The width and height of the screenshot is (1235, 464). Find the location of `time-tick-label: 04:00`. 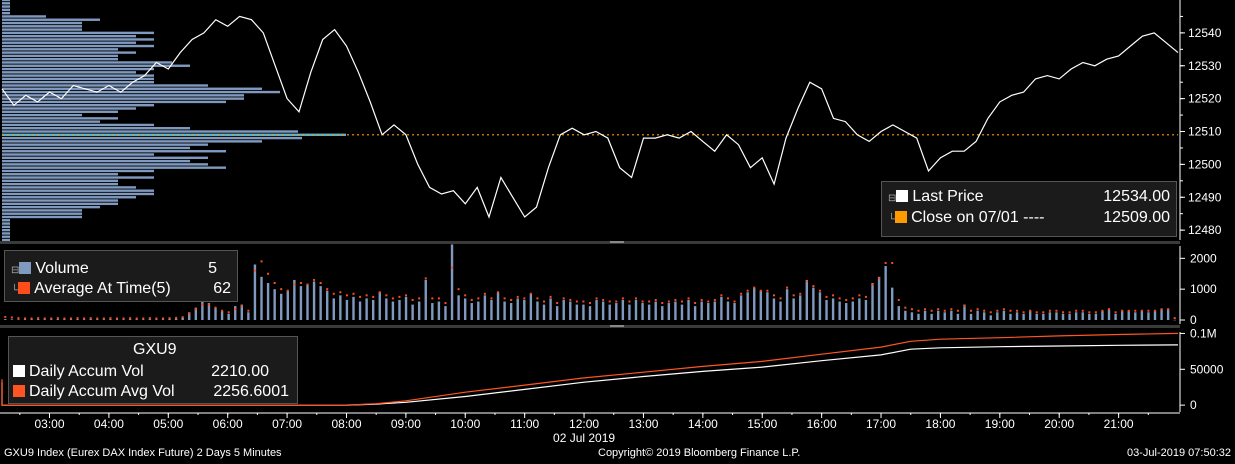

time-tick-label: 04:00 is located at coordinates (109, 424).